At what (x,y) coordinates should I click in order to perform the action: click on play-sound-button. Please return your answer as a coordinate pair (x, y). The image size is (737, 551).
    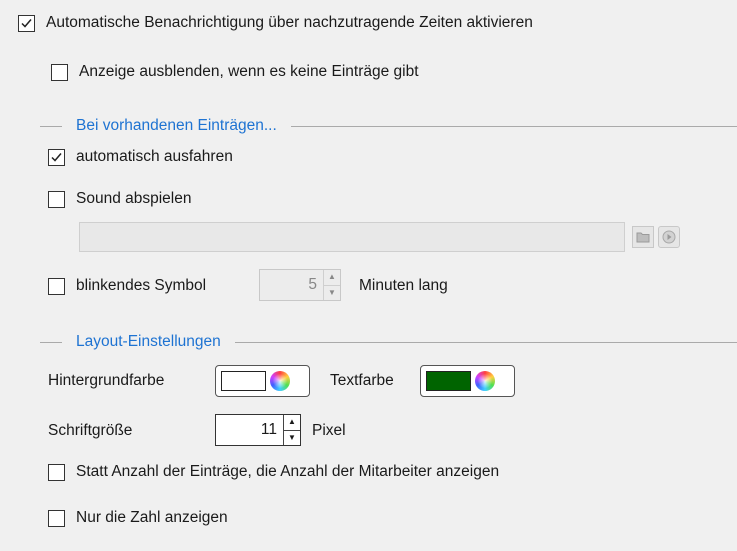
    Looking at the image, I should click on (669, 237).